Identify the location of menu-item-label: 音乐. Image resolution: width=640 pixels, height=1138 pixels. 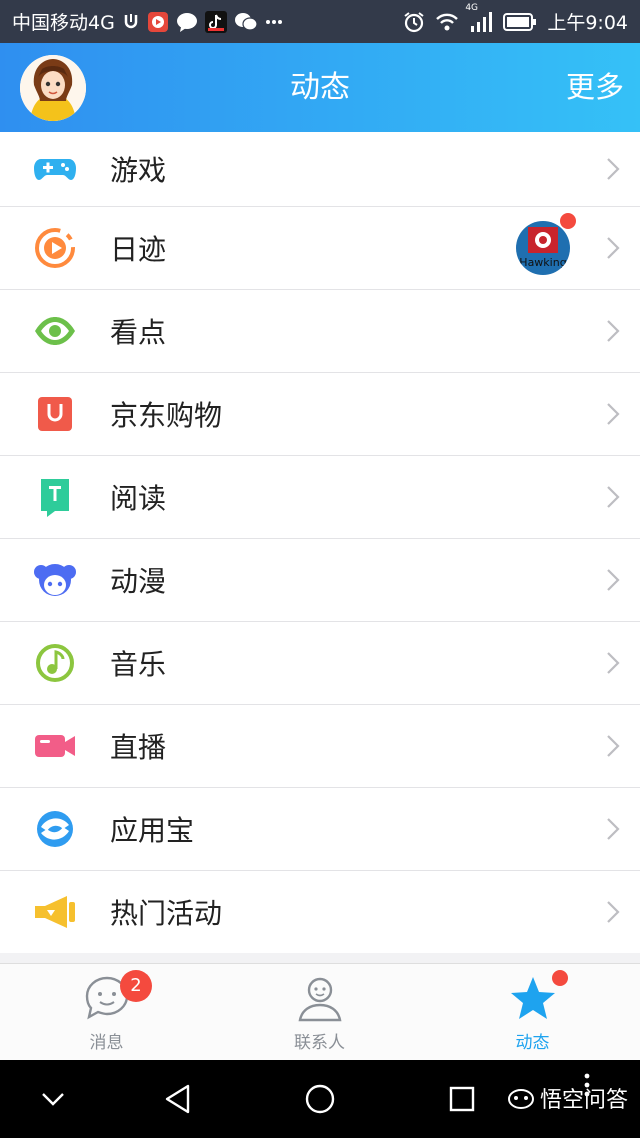
(138, 664).